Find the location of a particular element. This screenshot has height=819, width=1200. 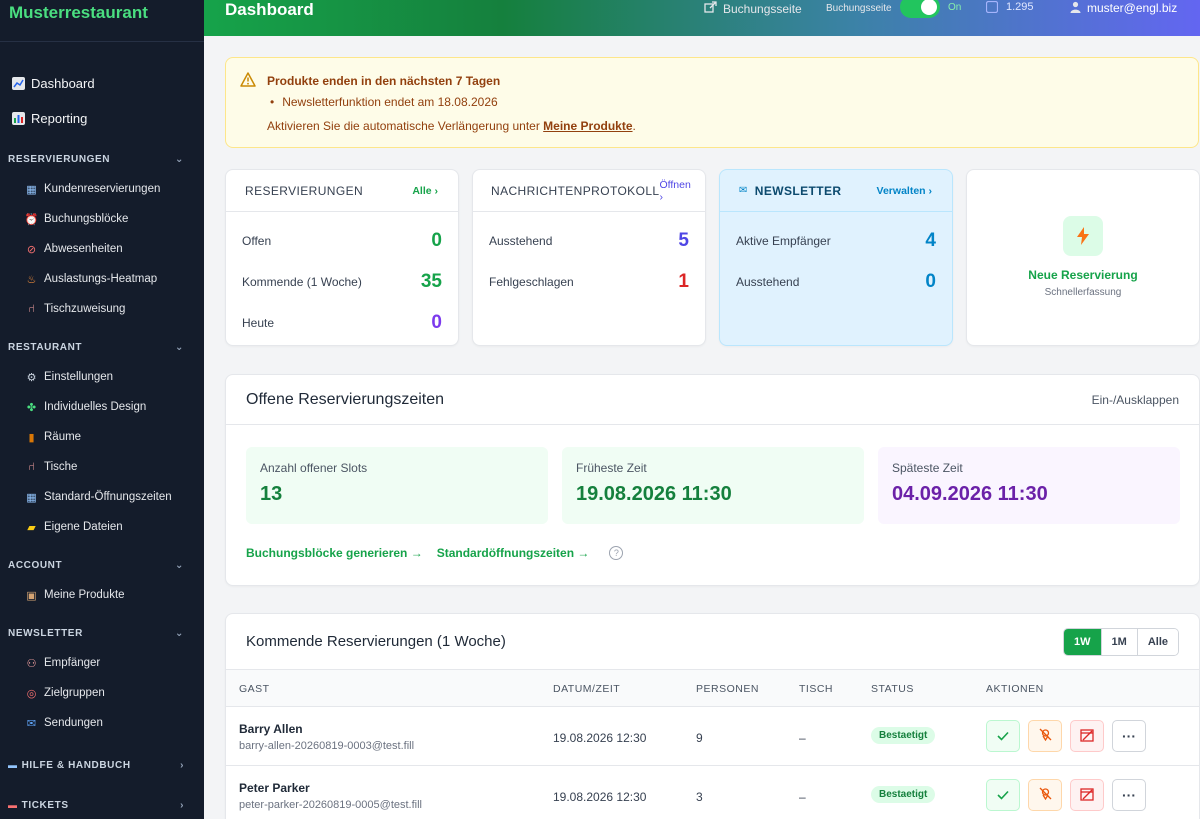

column-header: PERSONEN is located at coordinates (727, 689).